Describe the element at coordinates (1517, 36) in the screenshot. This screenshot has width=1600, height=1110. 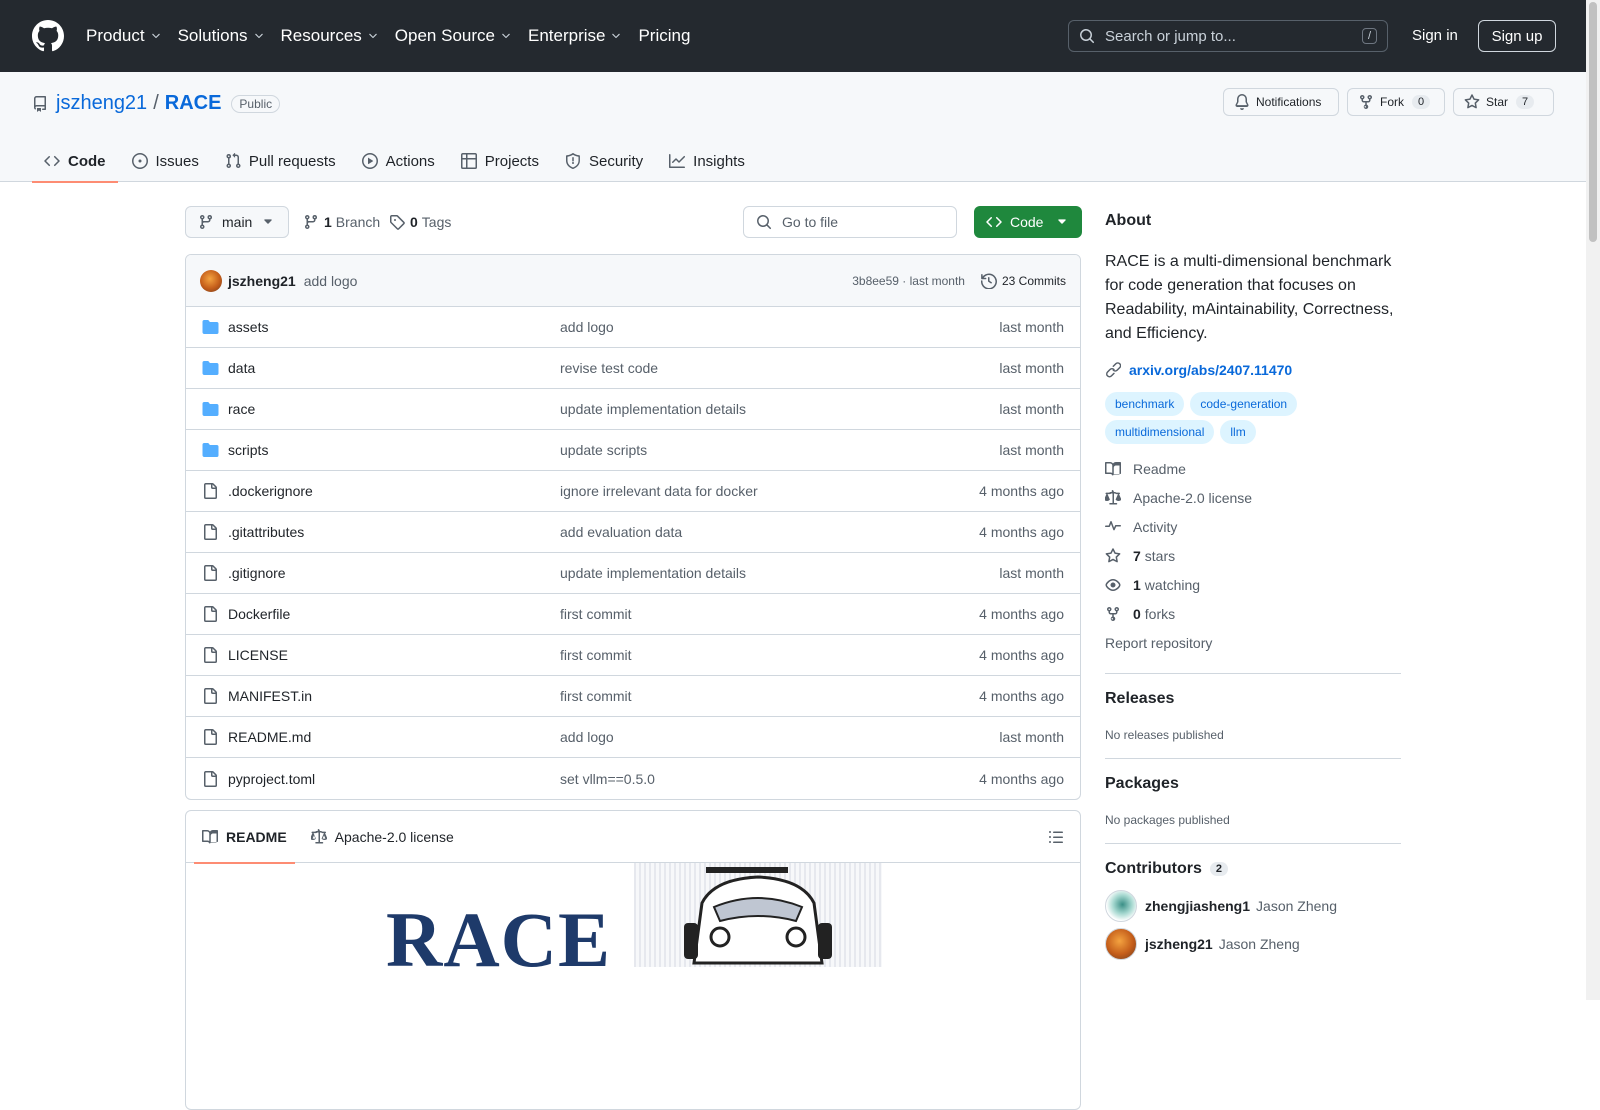
I see `sign-up-button: Sign up` at that location.